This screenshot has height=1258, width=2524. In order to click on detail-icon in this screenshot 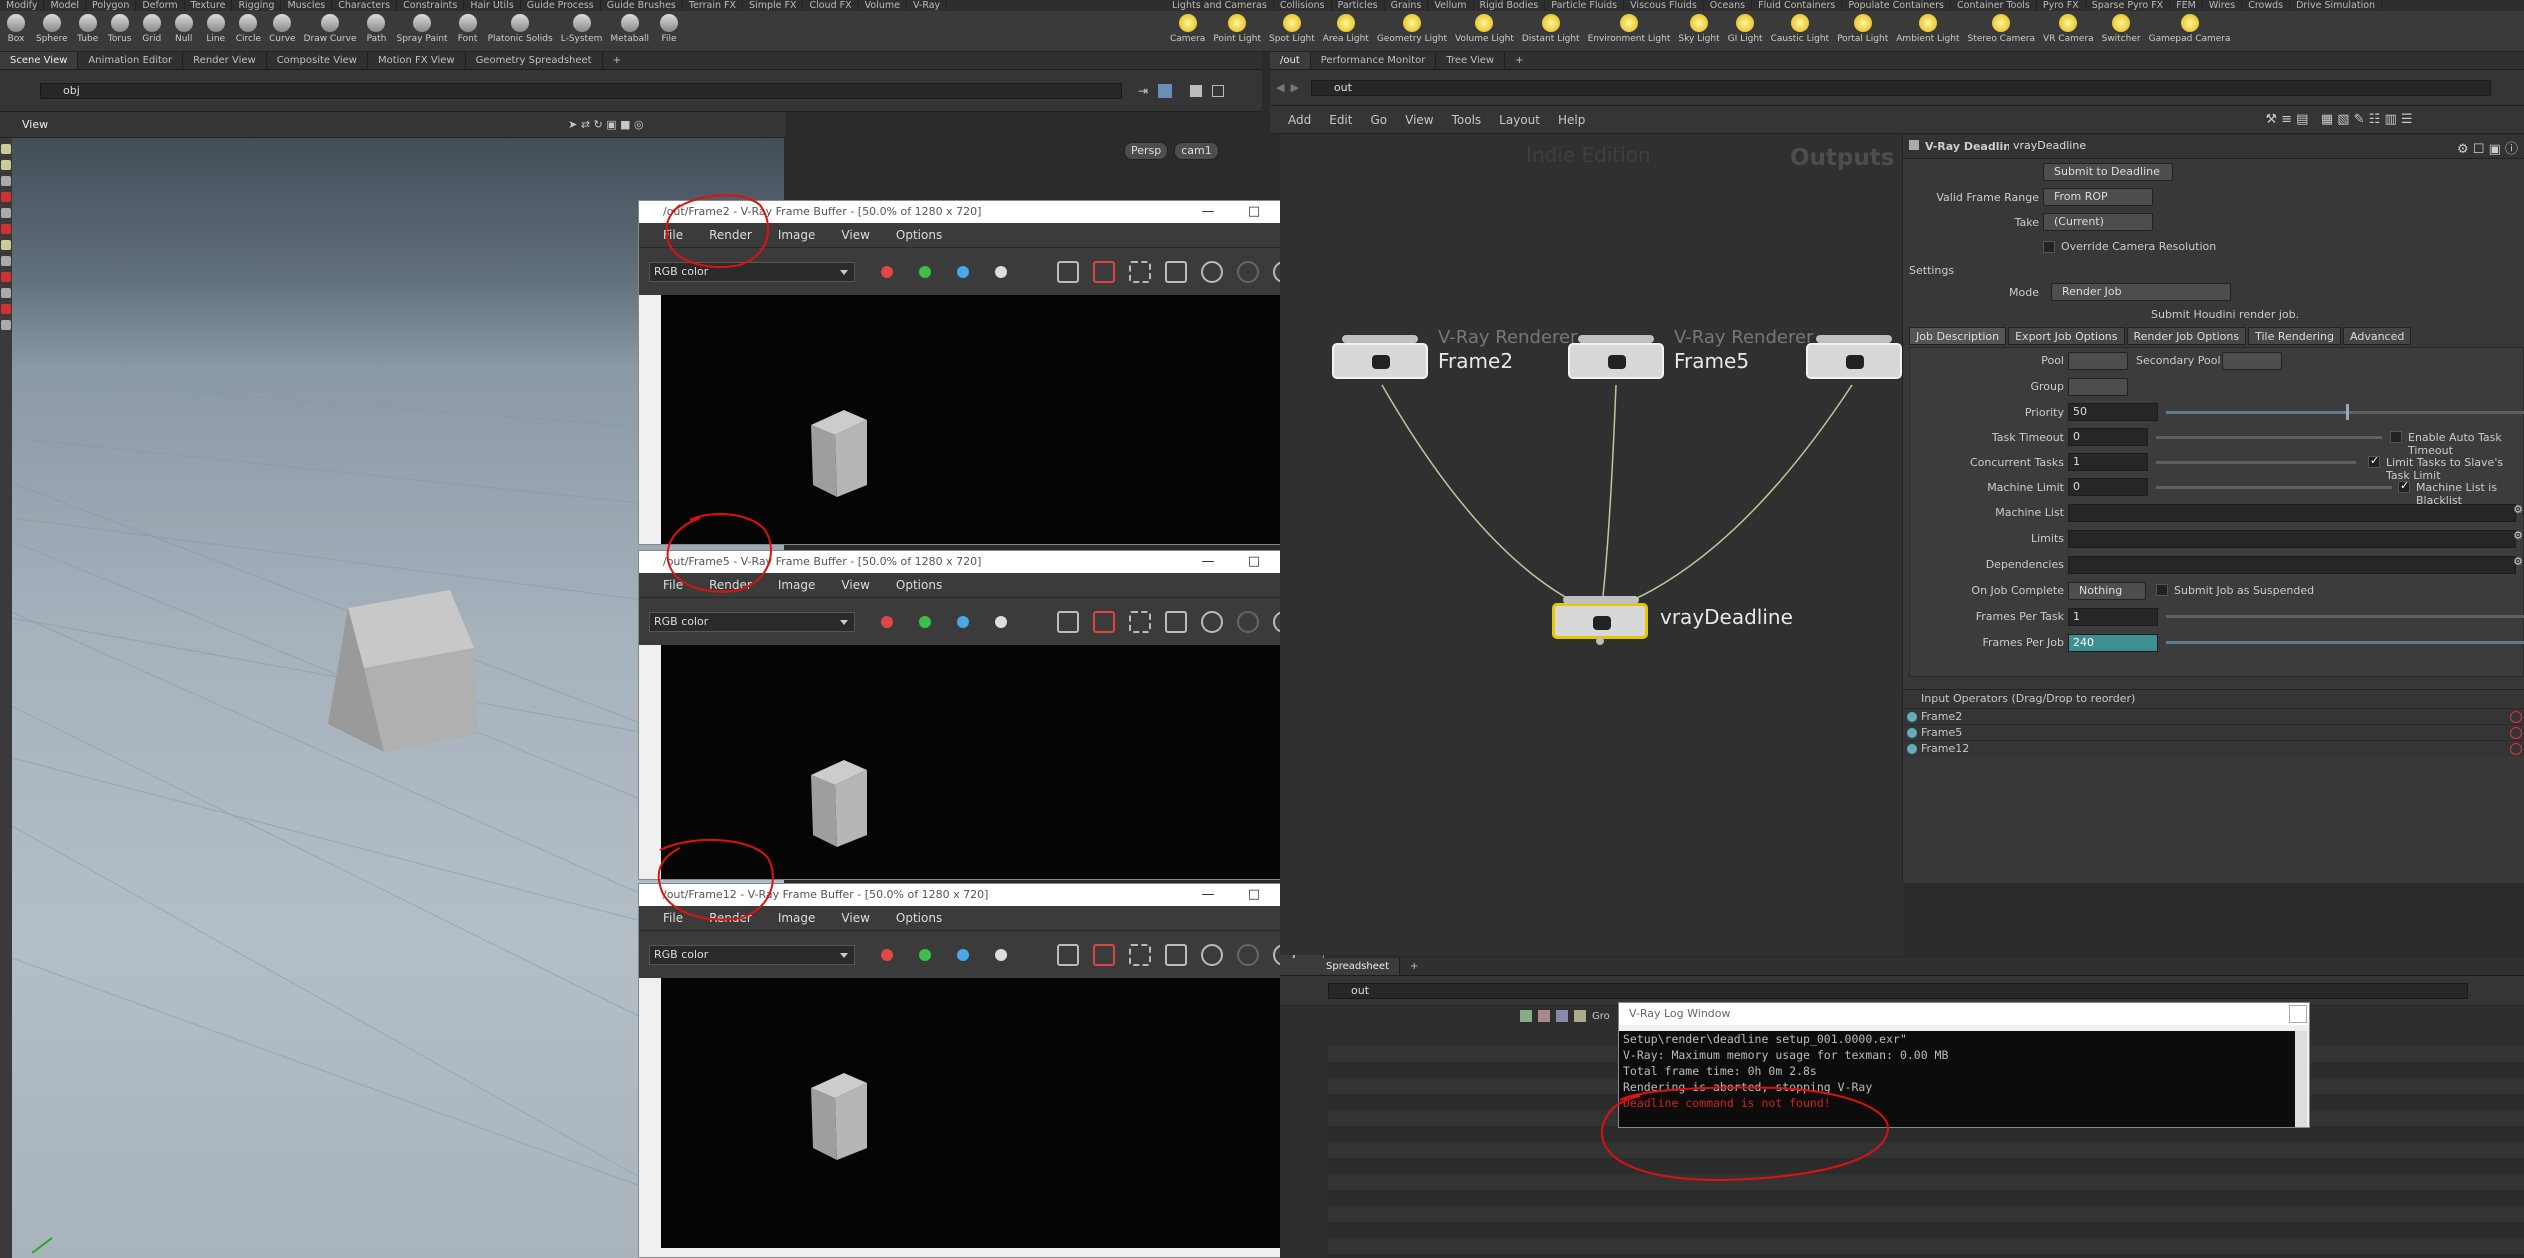, I will do `click(1580, 1016)`.